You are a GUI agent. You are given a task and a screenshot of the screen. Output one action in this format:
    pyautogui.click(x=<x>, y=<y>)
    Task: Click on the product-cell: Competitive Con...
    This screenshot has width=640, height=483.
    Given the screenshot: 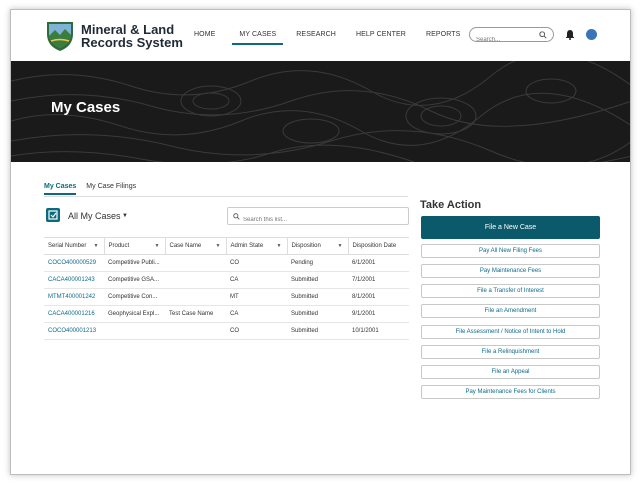 What is the action you would take?
    pyautogui.click(x=134, y=297)
    